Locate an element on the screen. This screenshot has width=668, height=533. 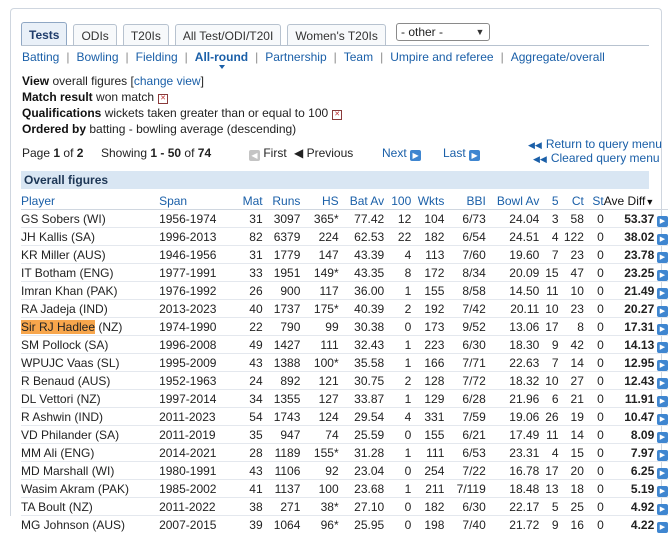
nav-aggregate-overall: Aggregate/overall is located at coordinates (558, 57).